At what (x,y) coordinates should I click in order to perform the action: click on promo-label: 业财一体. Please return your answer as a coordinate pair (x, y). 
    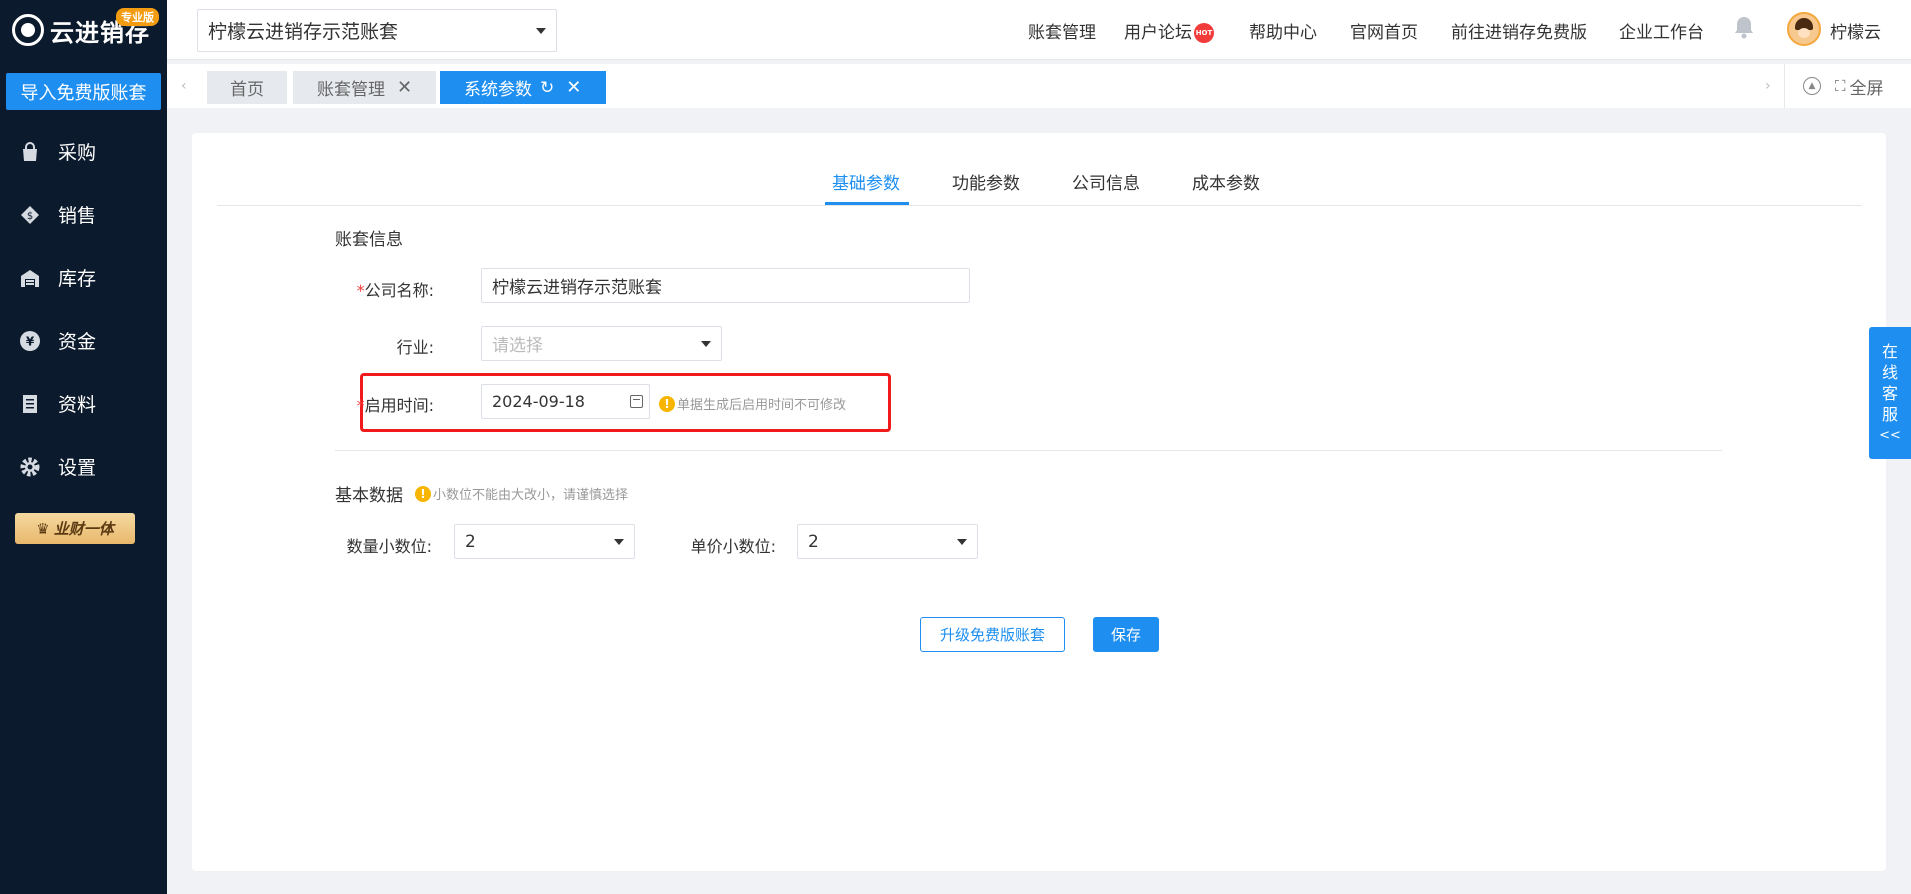
    Looking at the image, I should click on (83, 529).